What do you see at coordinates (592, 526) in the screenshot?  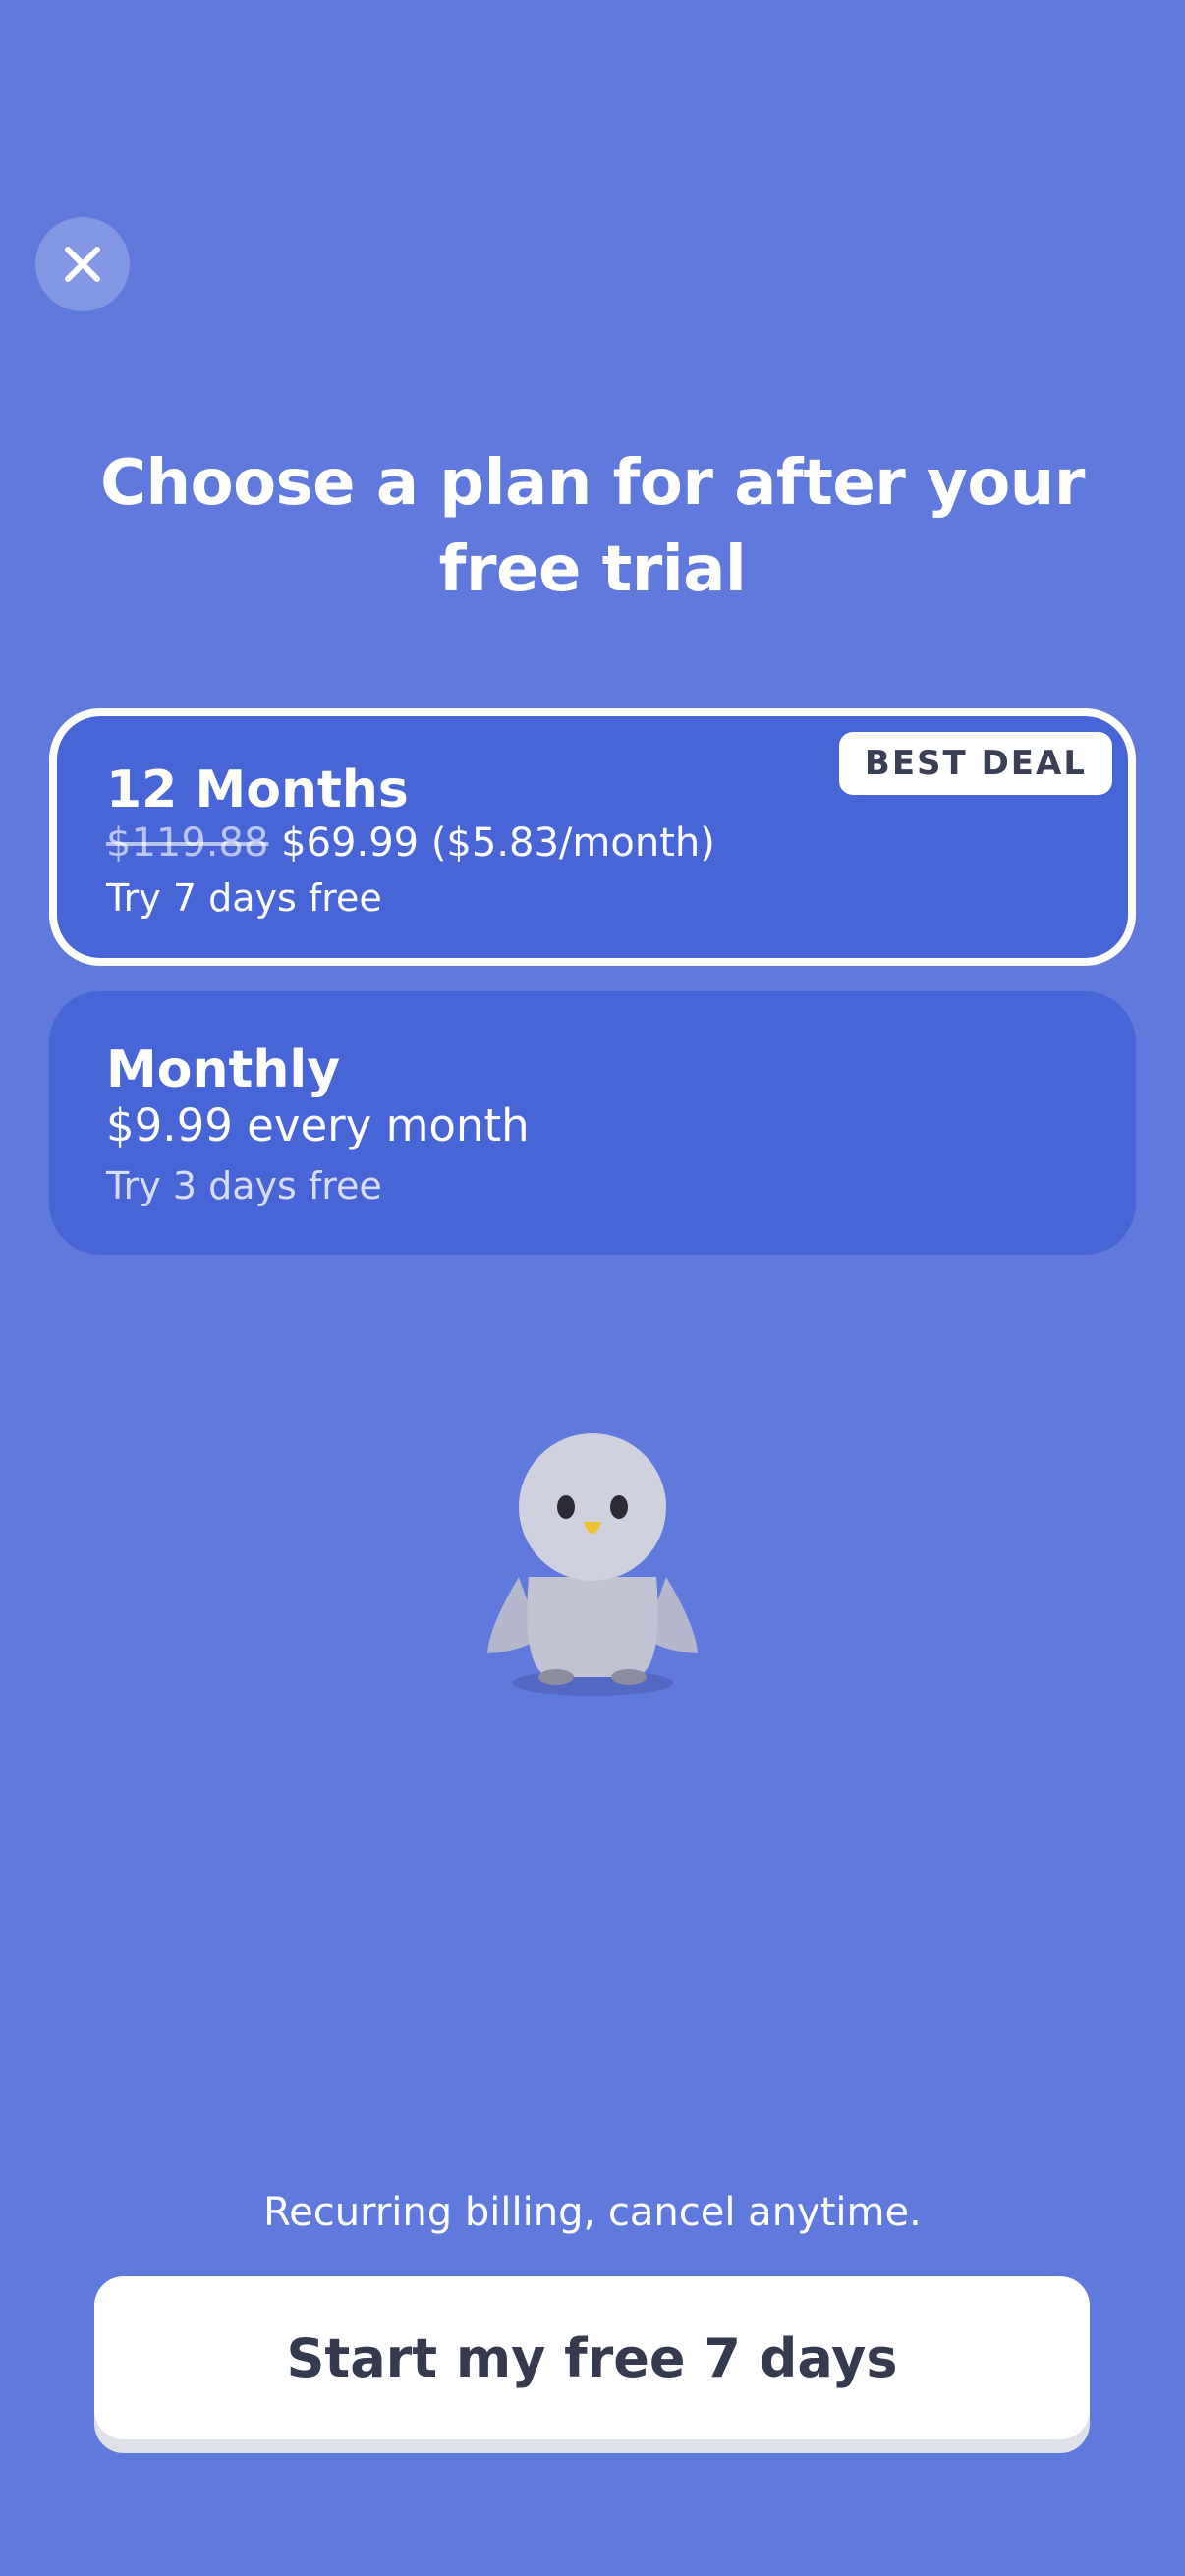 I see `page-title: Choose a plan for after your free trial` at bounding box center [592, 526].